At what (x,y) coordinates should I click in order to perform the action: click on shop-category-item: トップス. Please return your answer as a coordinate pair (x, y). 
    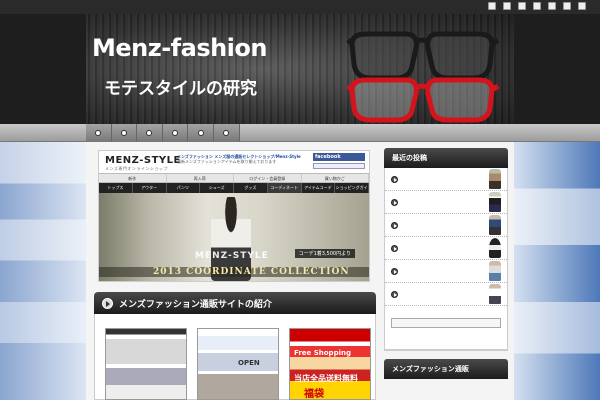
    Looking at the image, I should click on (116, 188).